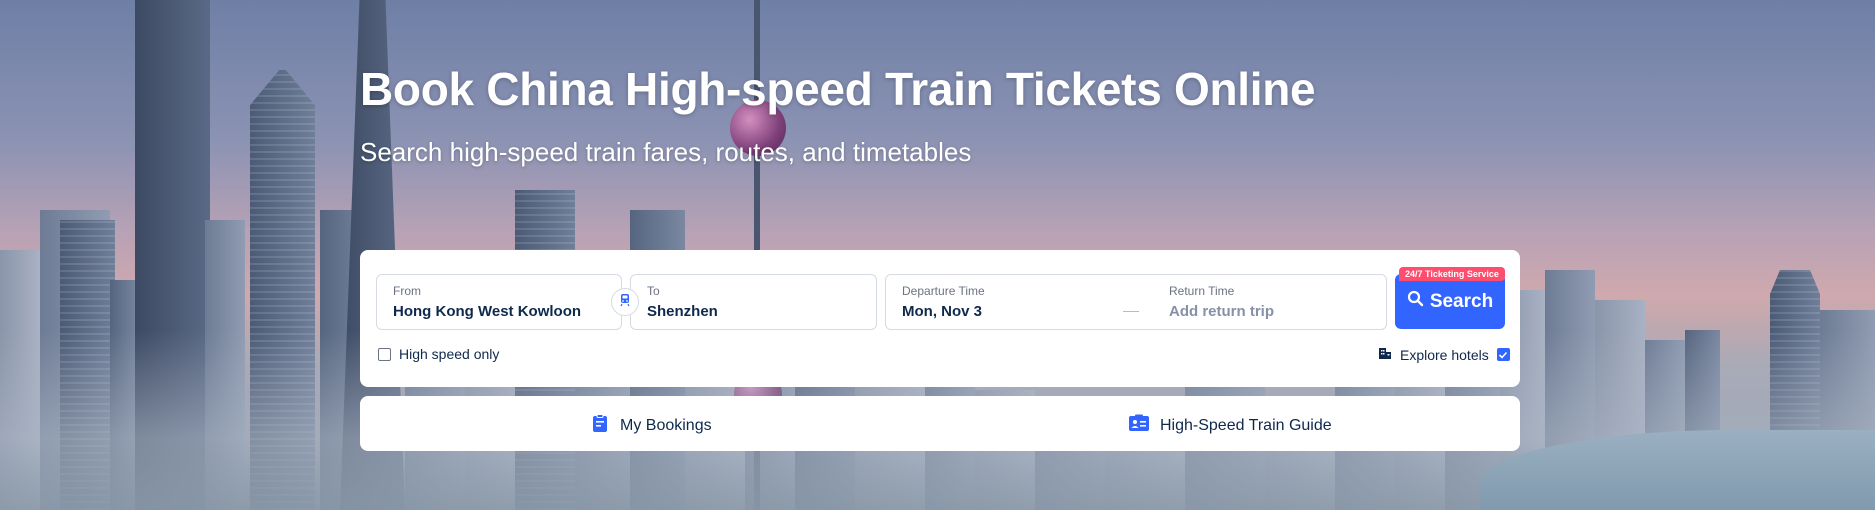 The height and width of the screenshot is (510, 1875). Describe the element at coordinates (1503, 354) in the screenshot. I see `explore-hotels-checkbox` at that location.